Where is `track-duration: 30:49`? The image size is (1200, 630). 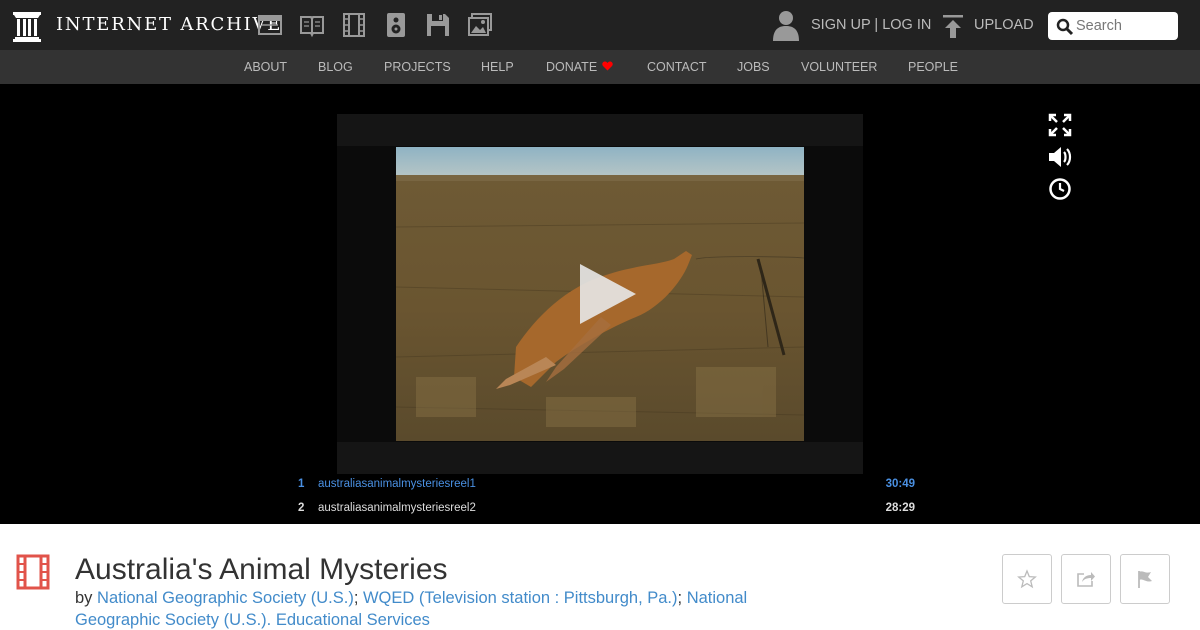
track-duration: 30:49 is located at coordinates (900, 484).